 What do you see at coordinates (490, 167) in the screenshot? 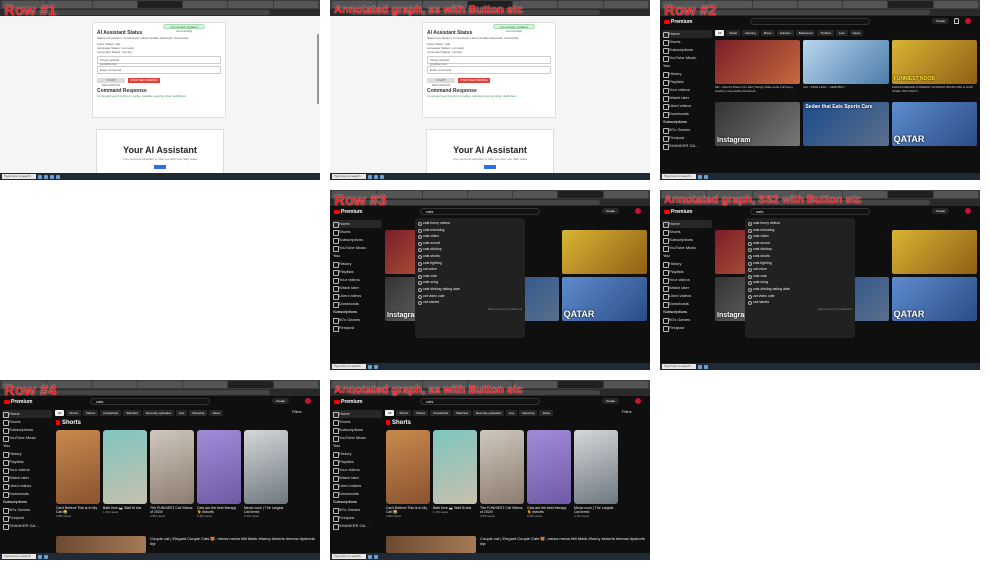
I see `hero-button` at bounding box center [490, 167].